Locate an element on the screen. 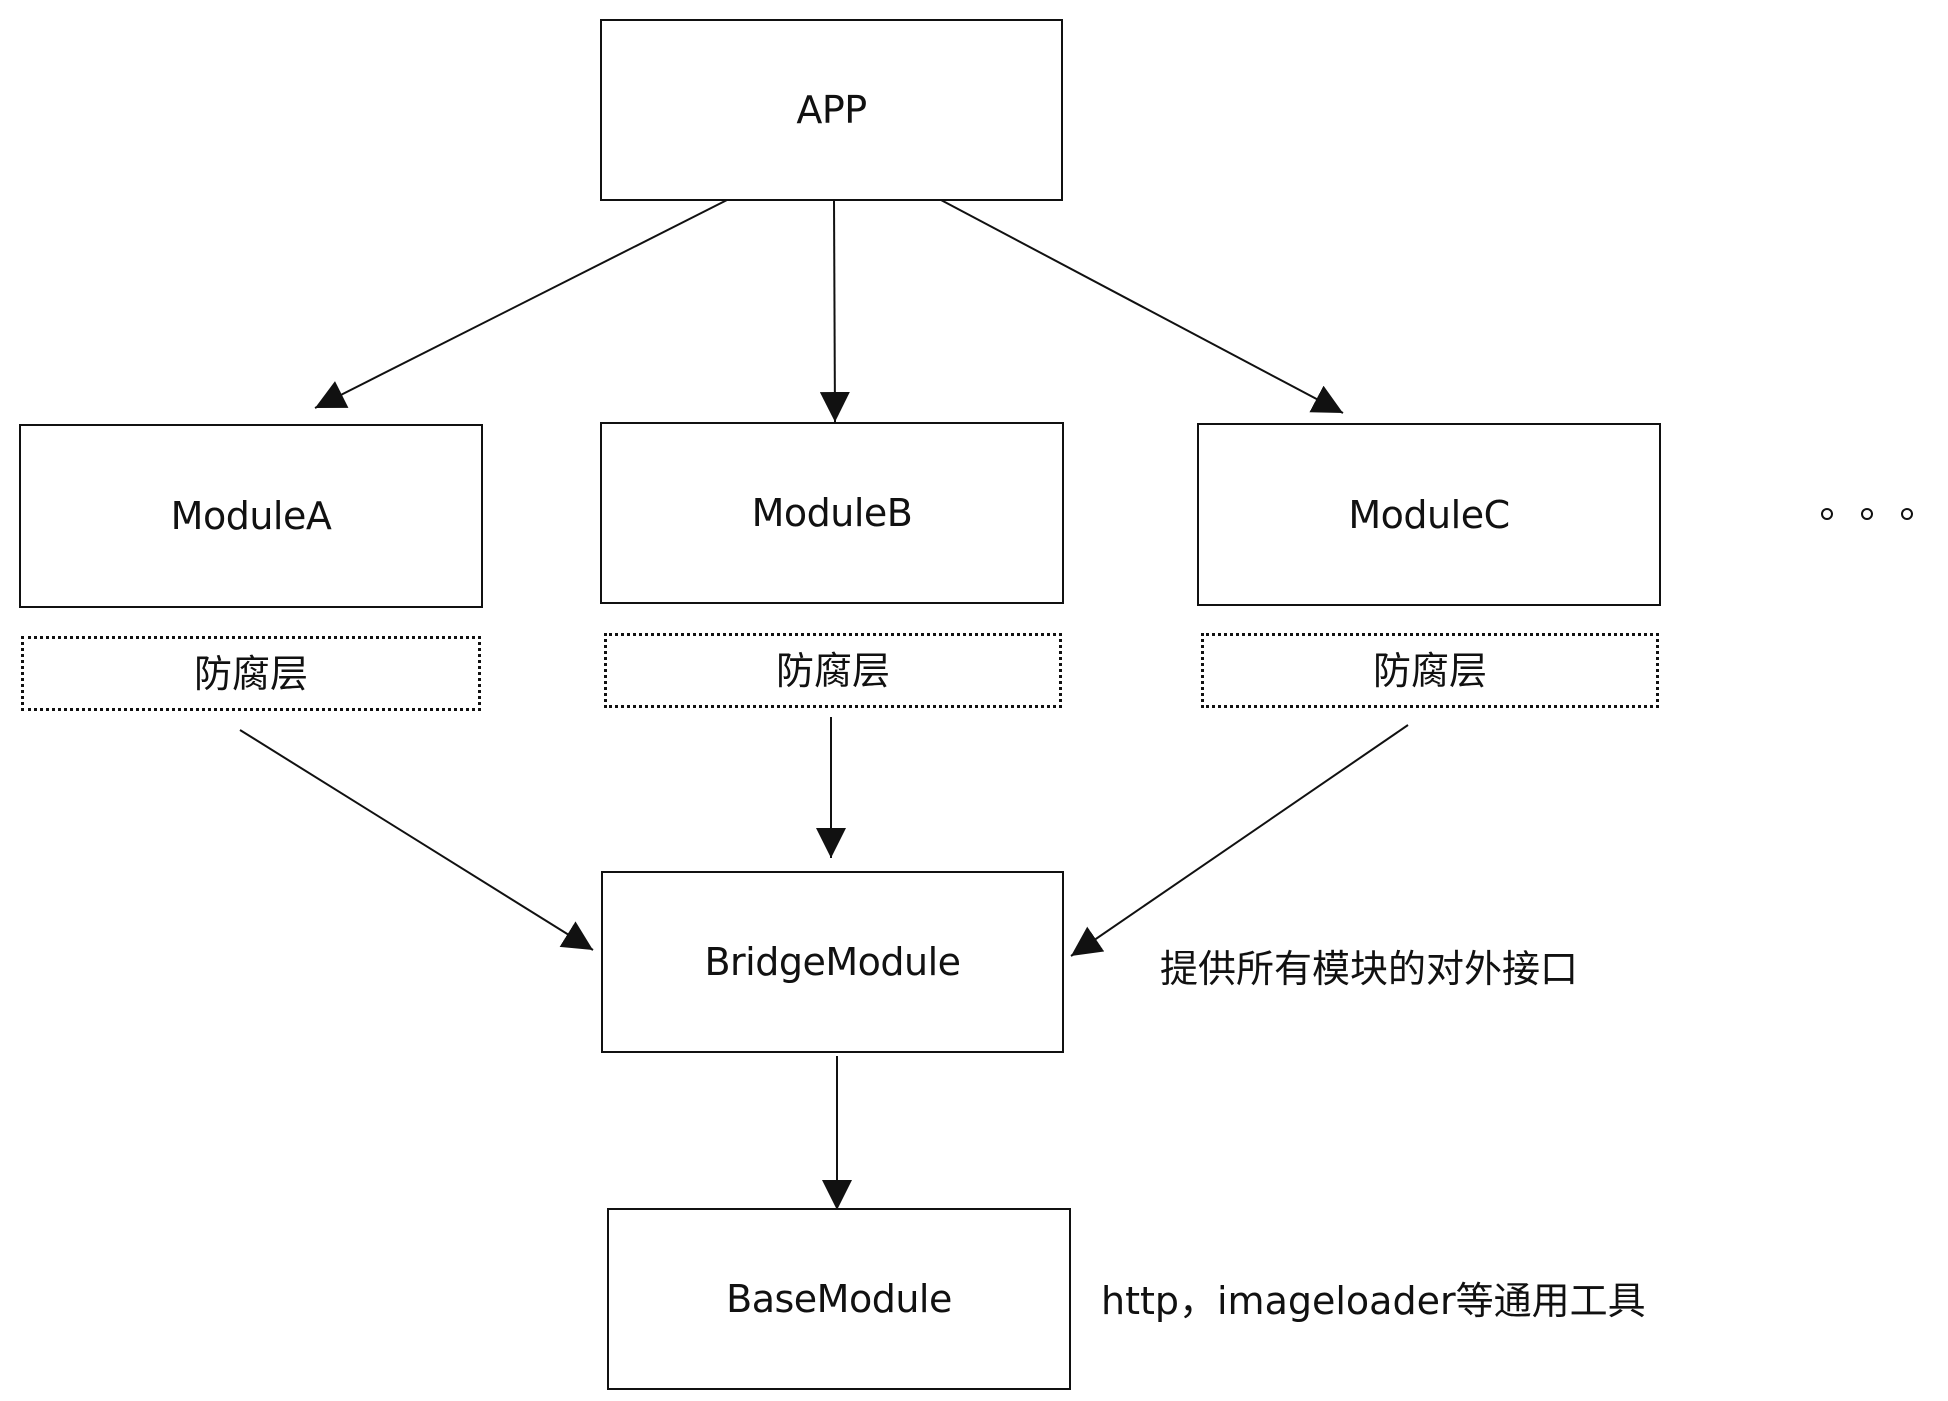  base-module-note: http，imageloader等通用工具 is located at coordinates (1373, 1301).